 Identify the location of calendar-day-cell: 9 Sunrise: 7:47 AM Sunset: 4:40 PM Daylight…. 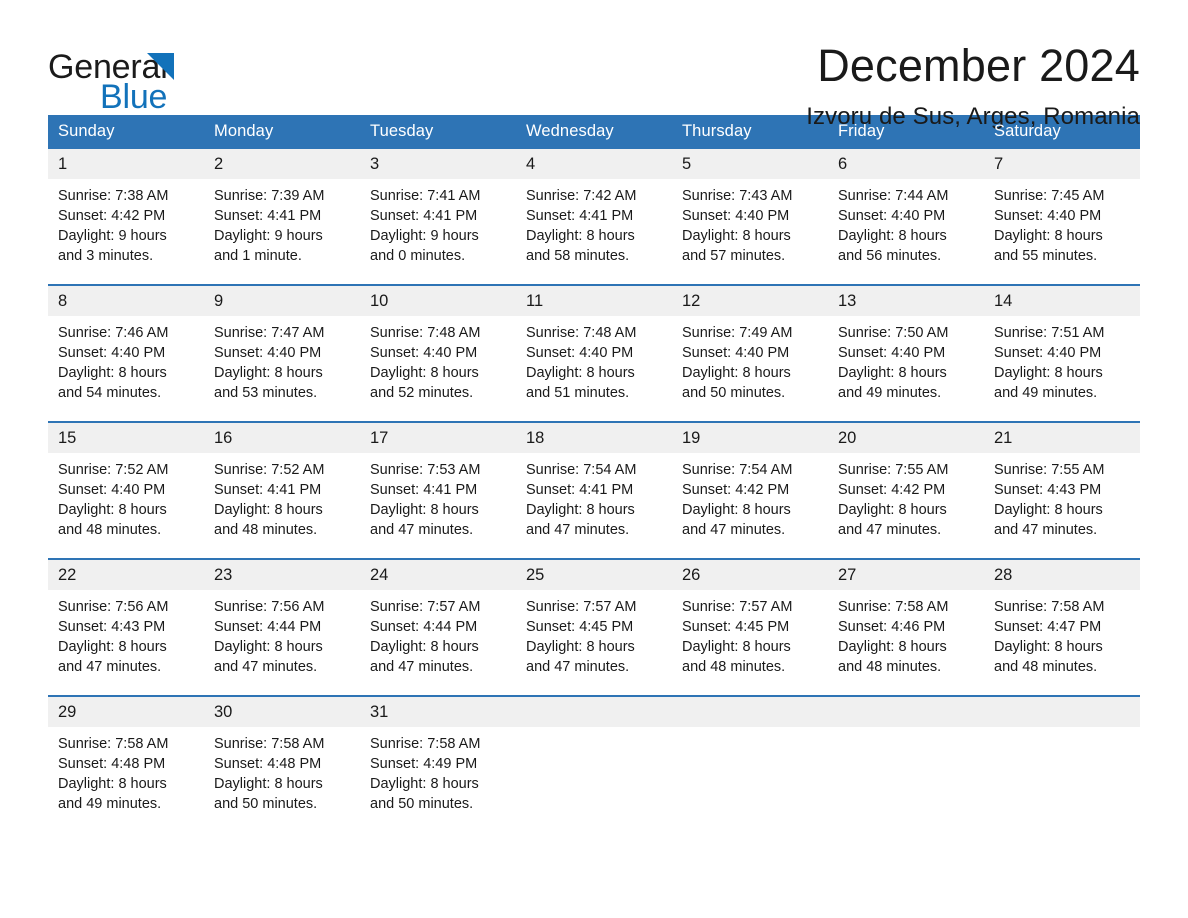
(282, 354).